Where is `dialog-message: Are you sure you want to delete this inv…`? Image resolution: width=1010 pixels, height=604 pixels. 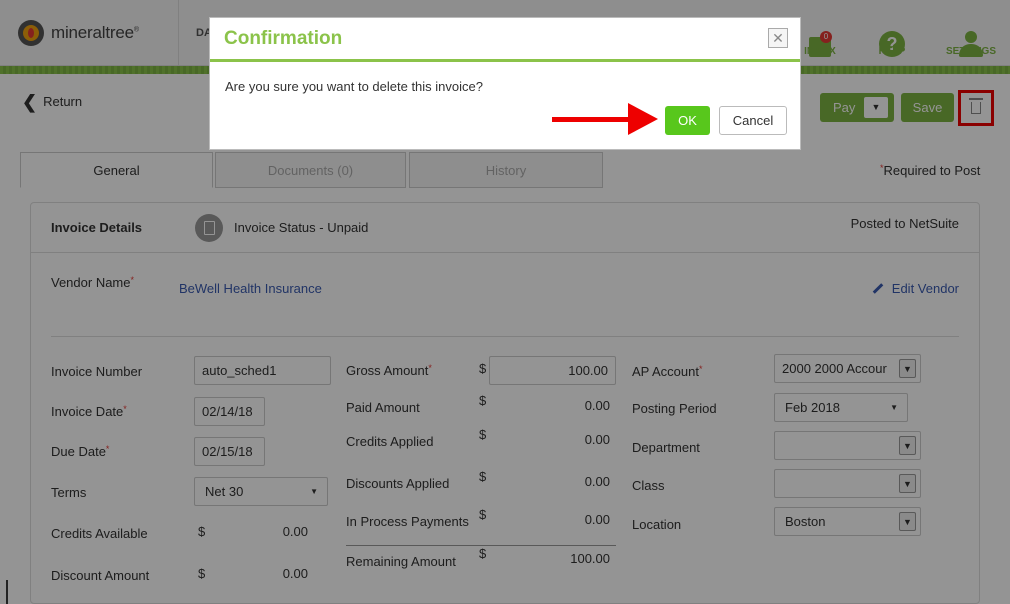
dialog-message: Are you sure you want to delete this inv… is located at coordinates (354, 86).